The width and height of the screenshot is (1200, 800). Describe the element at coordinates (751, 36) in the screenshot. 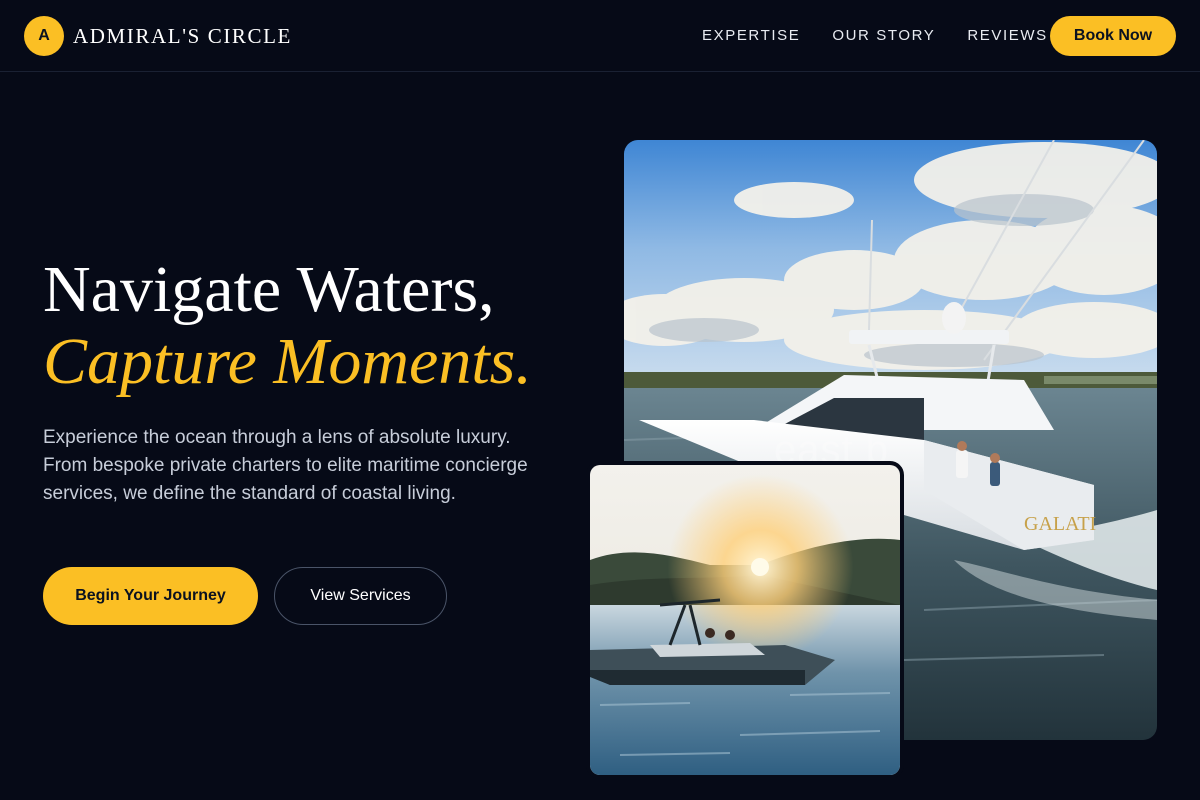

I see `nav-link-expertise: EXPERTISE` at that location.